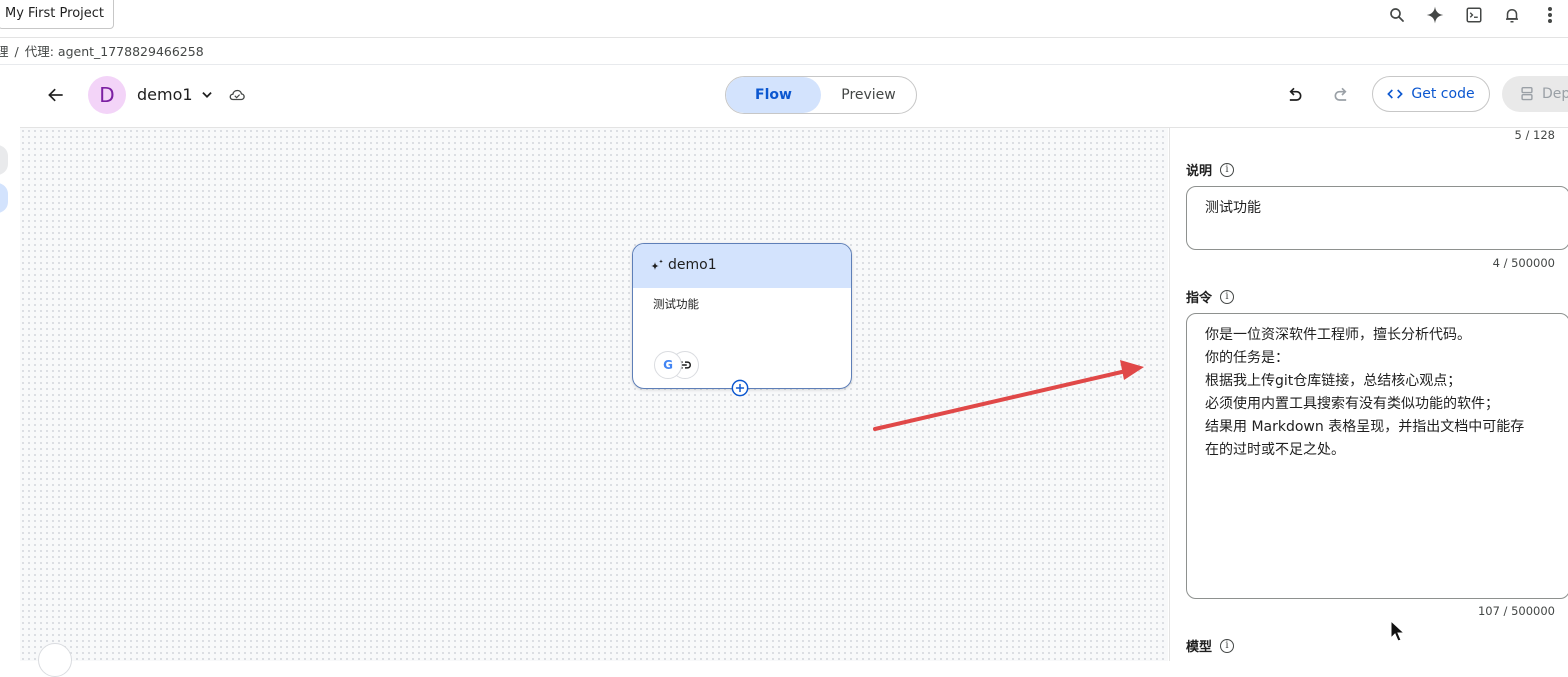  I want to click on description-label: 说明, so click(1199, 171).